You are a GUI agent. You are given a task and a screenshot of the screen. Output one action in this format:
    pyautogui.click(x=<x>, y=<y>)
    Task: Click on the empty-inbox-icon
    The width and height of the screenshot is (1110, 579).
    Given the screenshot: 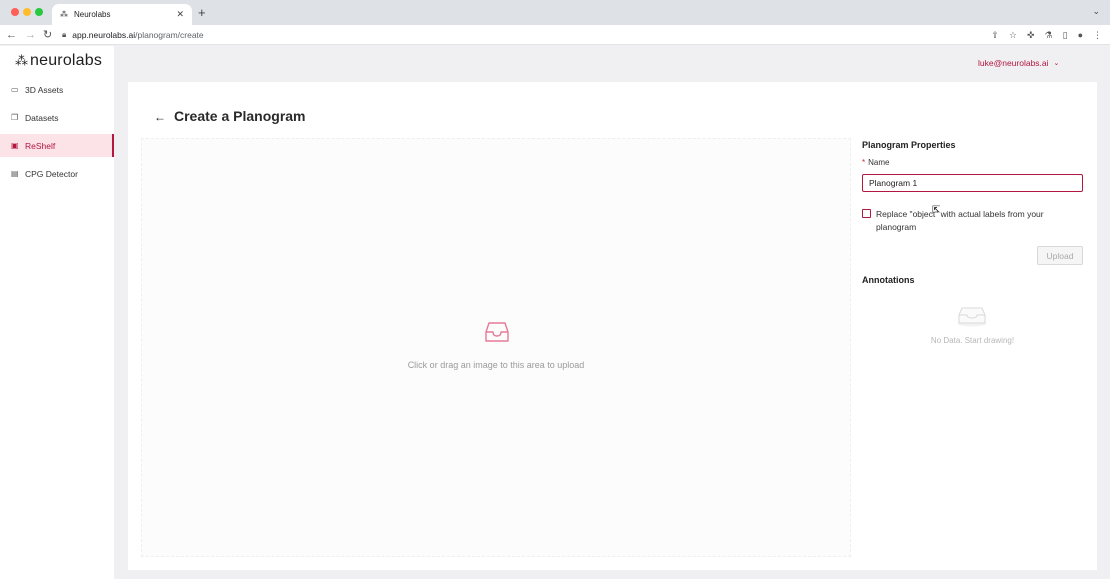 What is the action you would take?
    pyautogui.click(x=972, y=317)
    